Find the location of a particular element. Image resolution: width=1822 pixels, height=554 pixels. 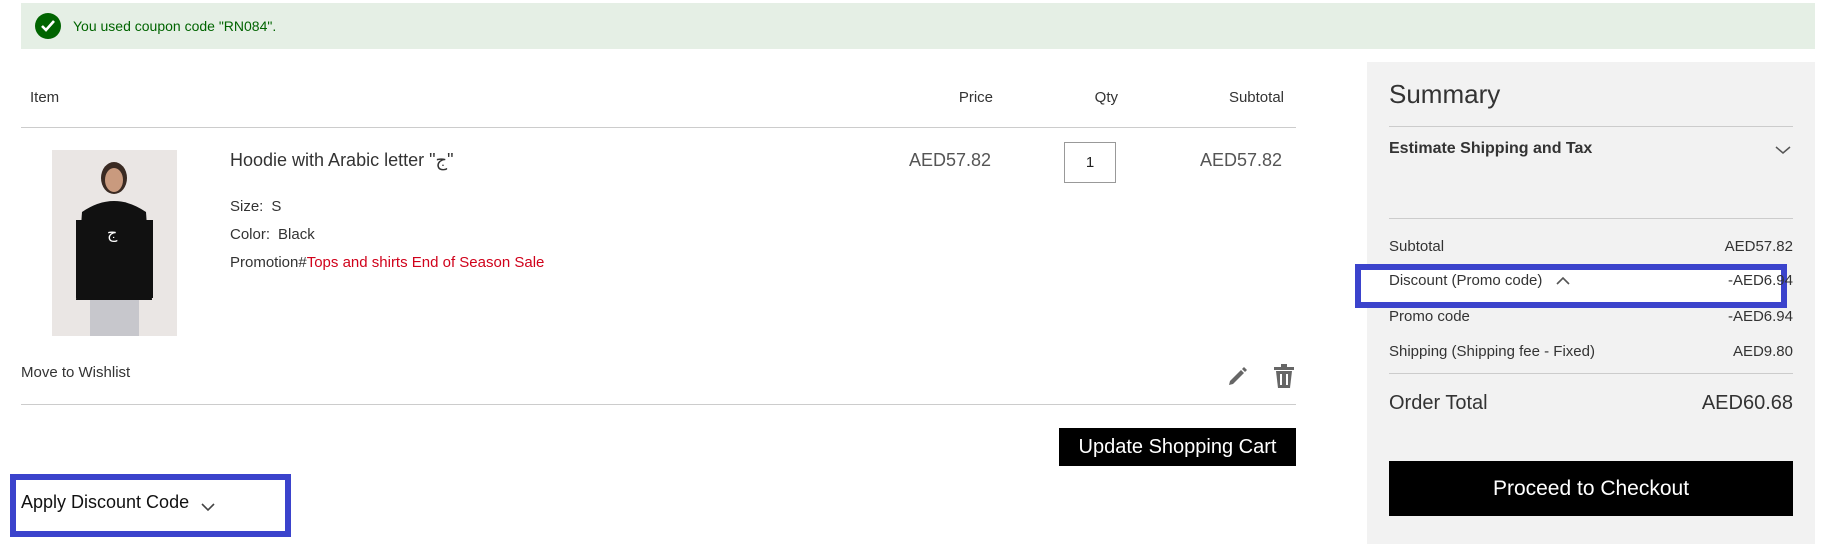

order-total-value: AED60.68 is located at coordinates (1747, 403).